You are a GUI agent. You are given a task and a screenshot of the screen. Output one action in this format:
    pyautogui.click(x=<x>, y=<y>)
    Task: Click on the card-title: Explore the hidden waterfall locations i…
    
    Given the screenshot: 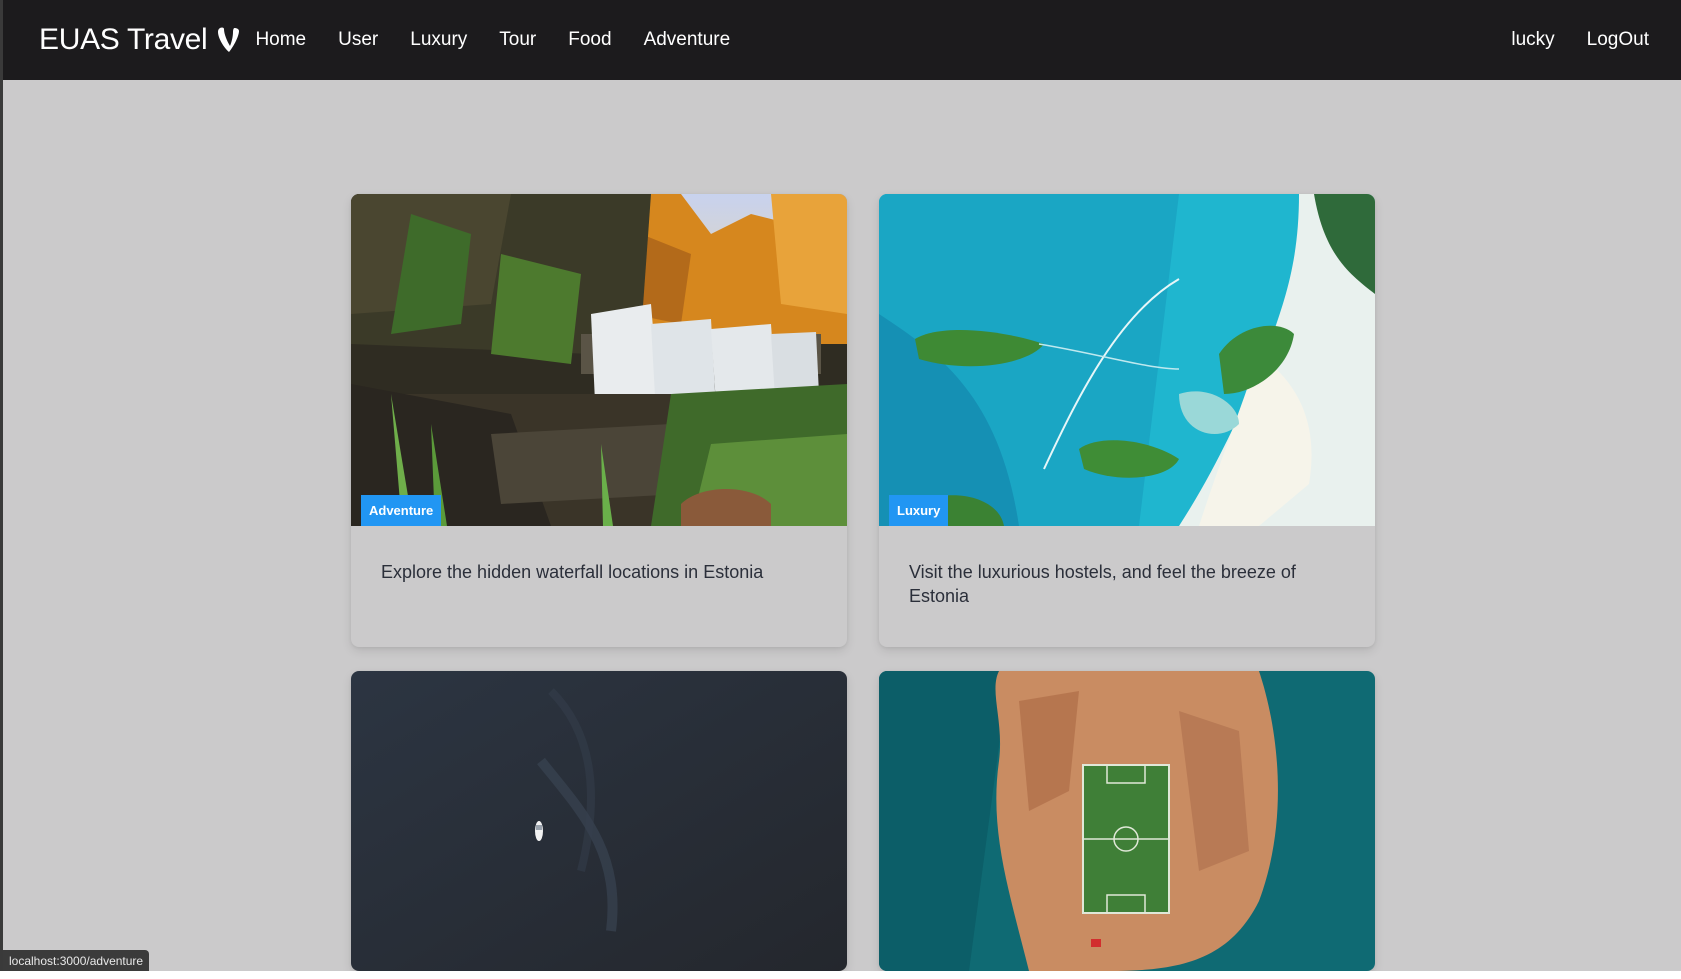 What is the action you would take?
    pyautogui.click(x=572, y=572)
    